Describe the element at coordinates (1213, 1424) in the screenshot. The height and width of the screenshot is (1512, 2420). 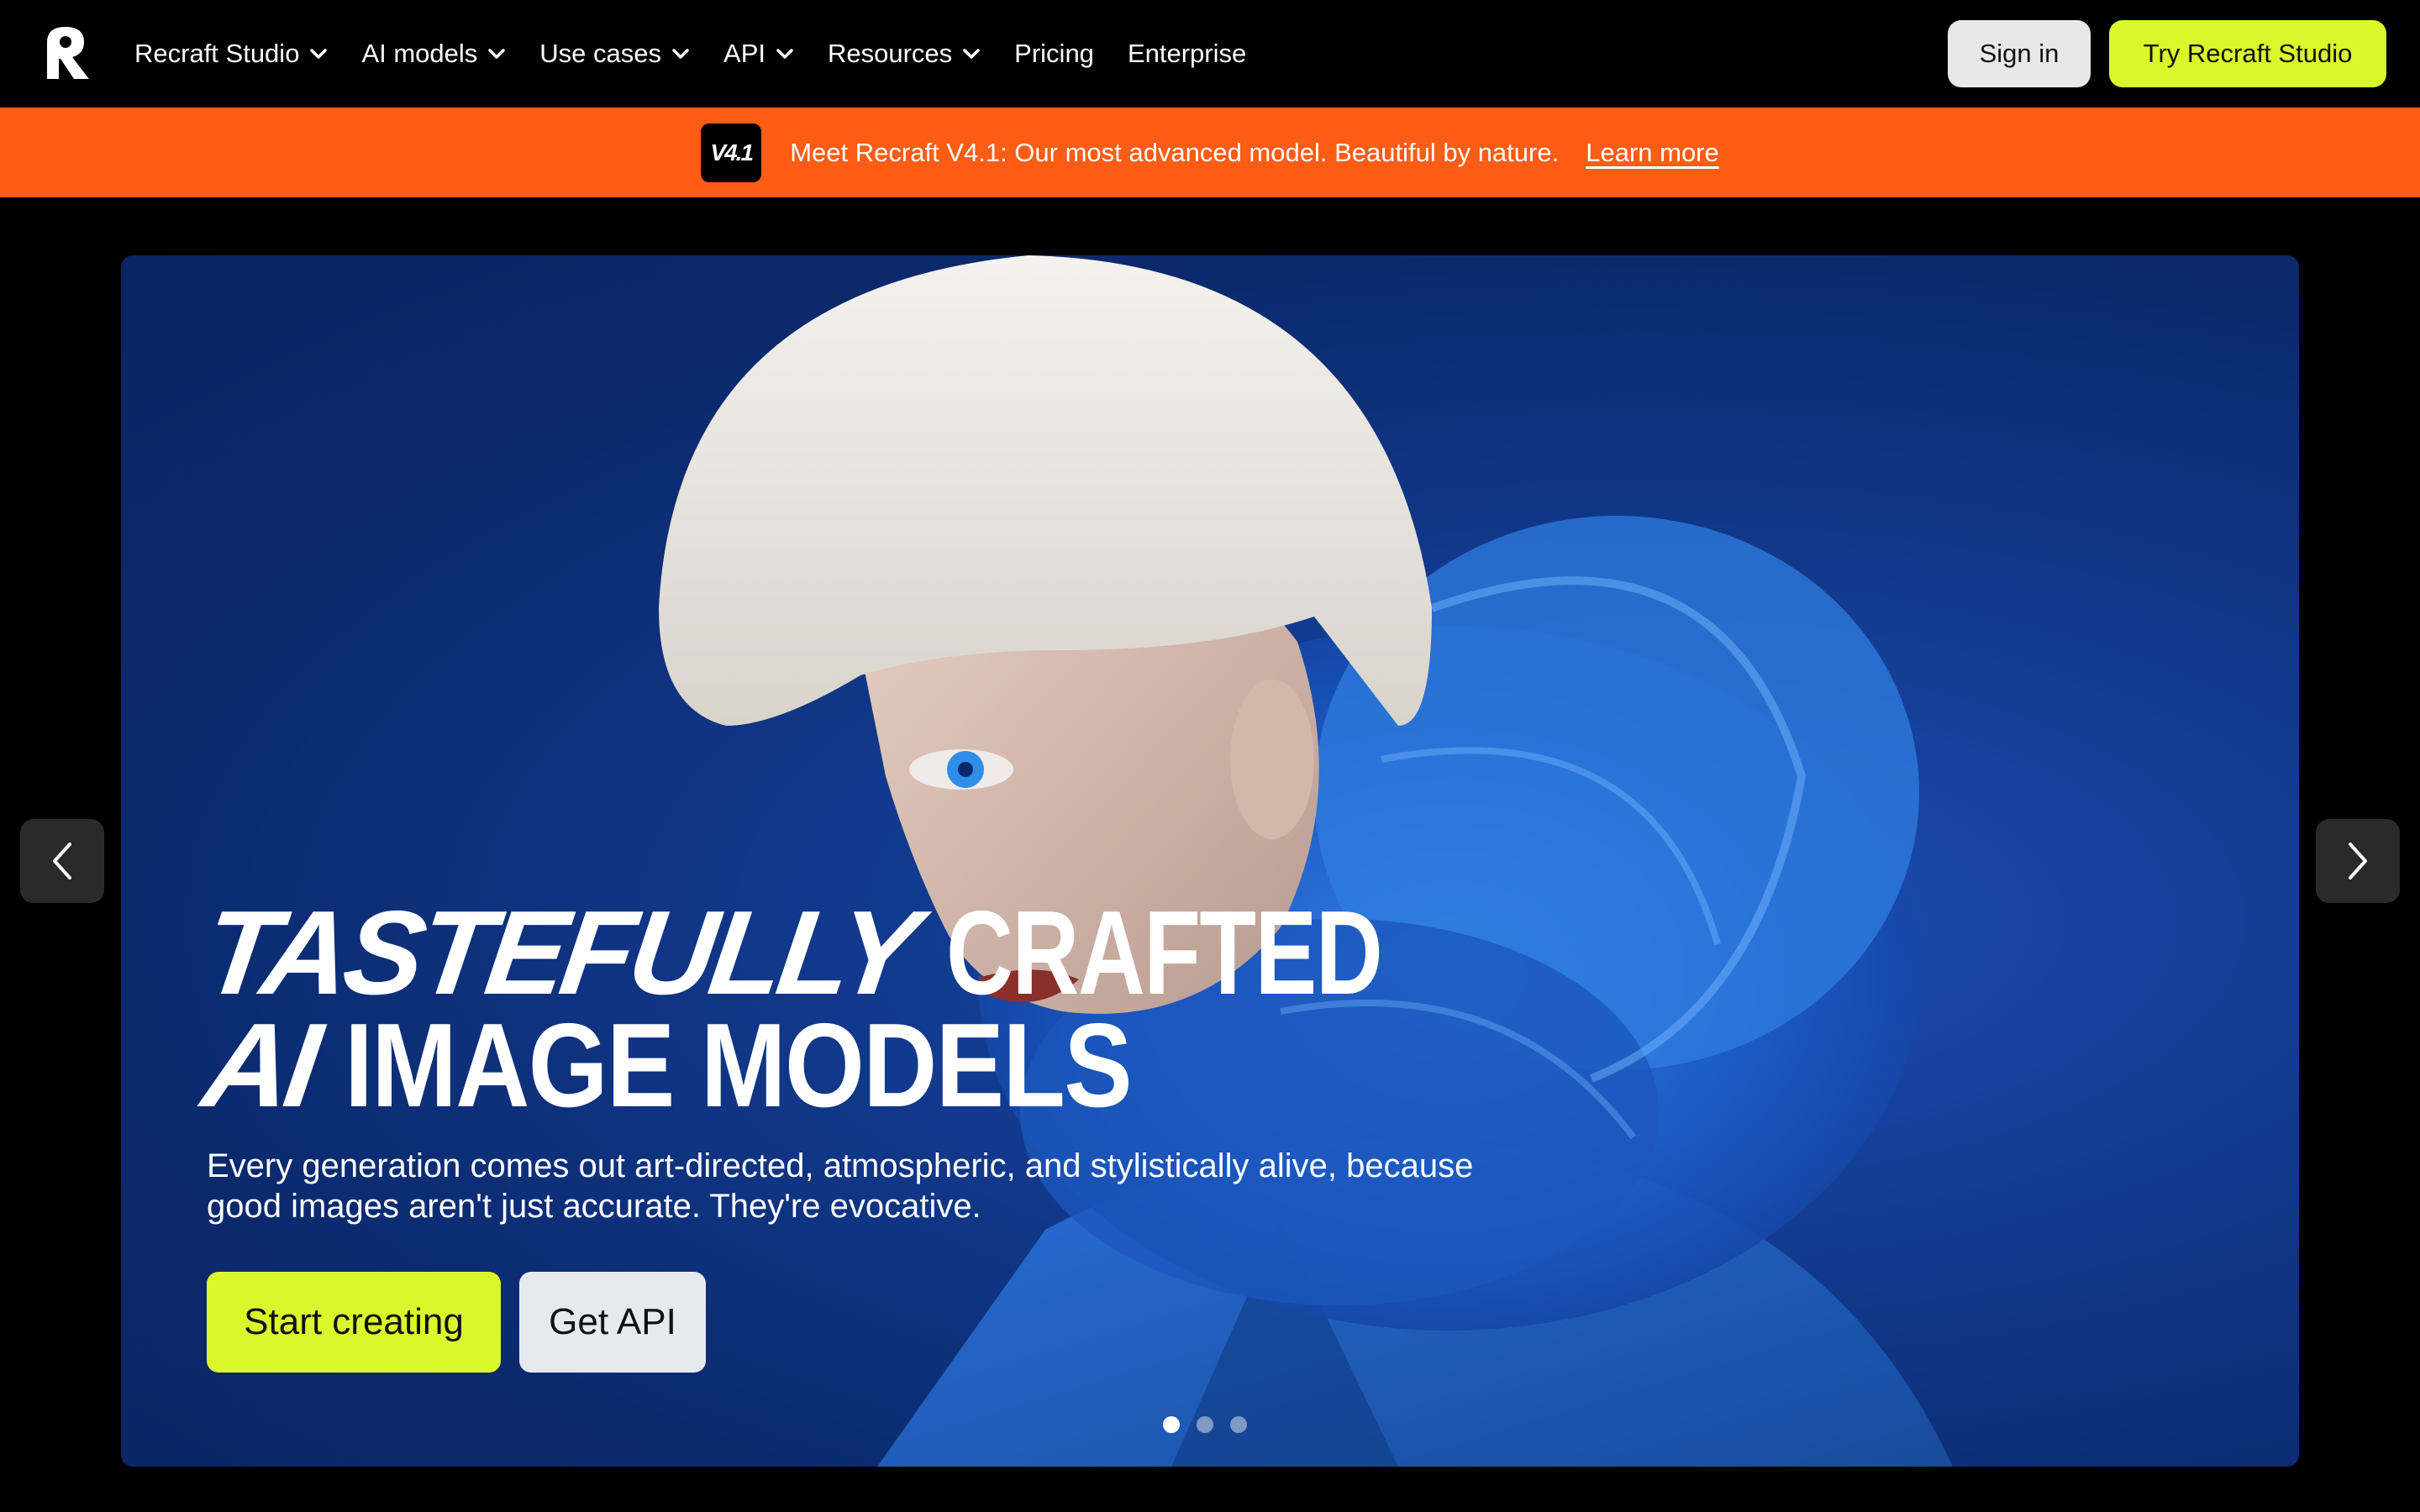
I see `carousel-pagination` at that location.